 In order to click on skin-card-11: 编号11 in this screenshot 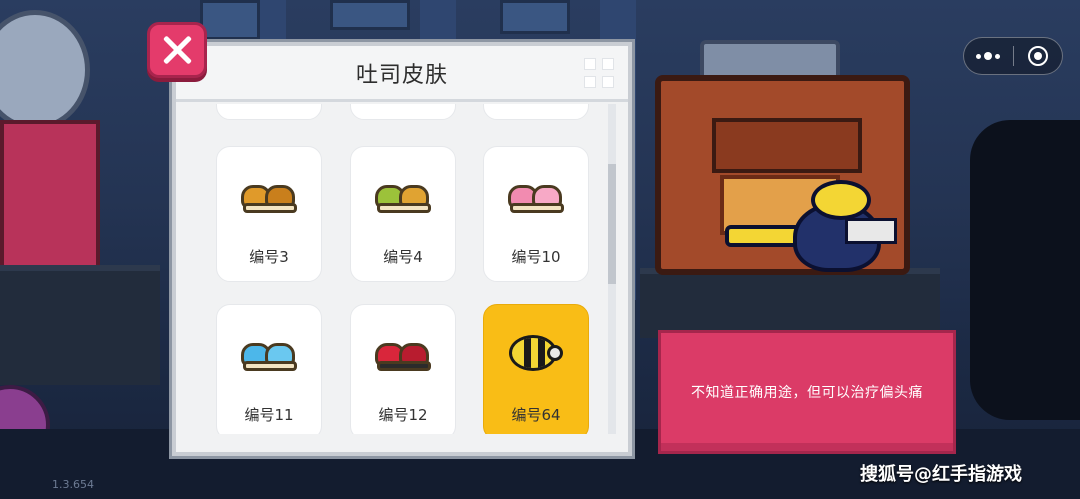, I will do `click(269, 369)`.